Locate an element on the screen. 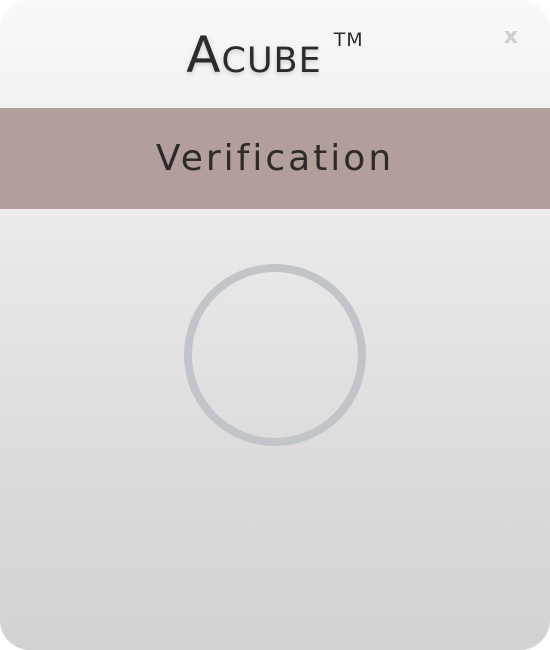 Image resolution: width=550 pixels, height=650 pixels. brand-logo: Acube TM is located at coordinates (275, 55).